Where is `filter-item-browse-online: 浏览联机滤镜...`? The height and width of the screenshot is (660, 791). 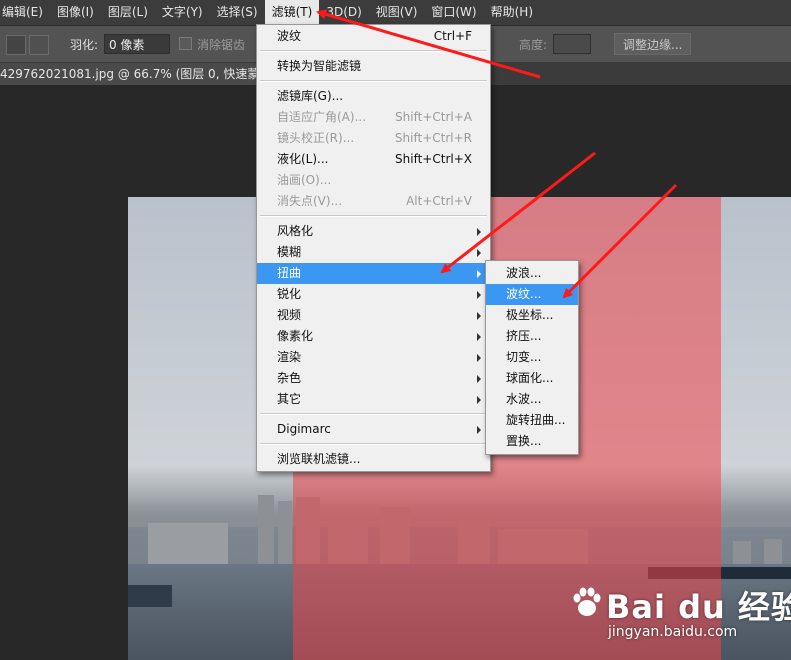
filter-item-browse-online: 浏览联机滤镜... is located at coordinates (373, 459).